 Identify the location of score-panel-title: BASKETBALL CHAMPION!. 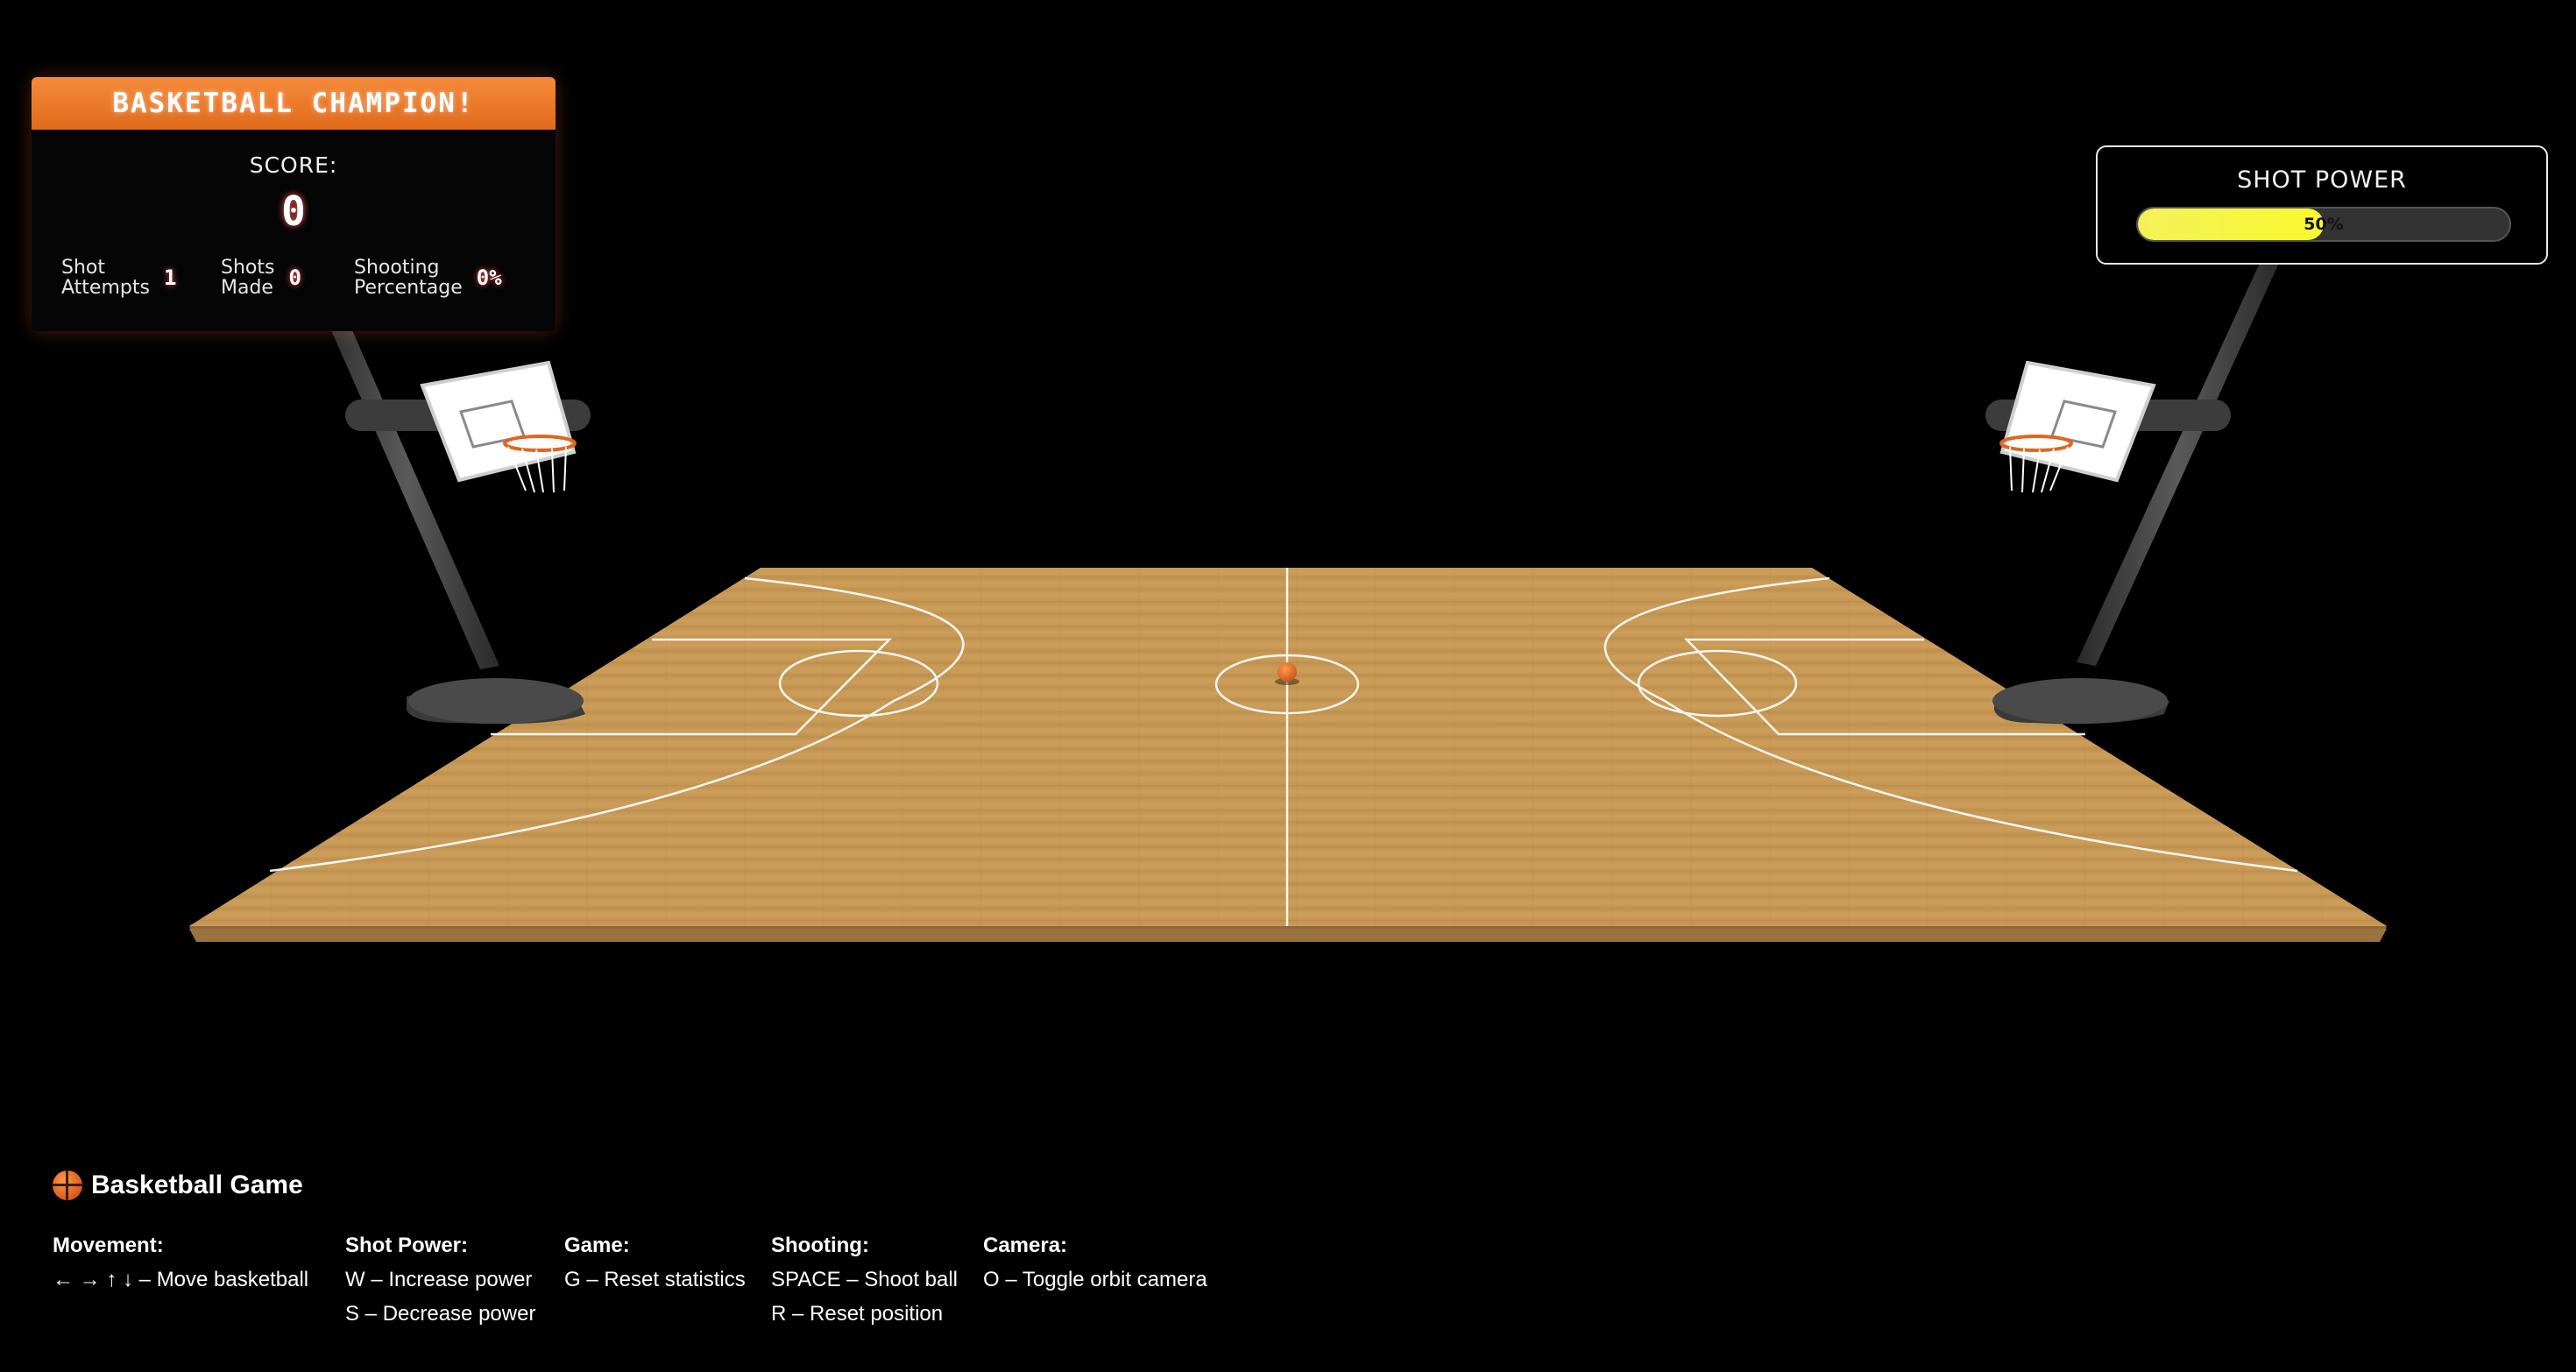
(294, 104).